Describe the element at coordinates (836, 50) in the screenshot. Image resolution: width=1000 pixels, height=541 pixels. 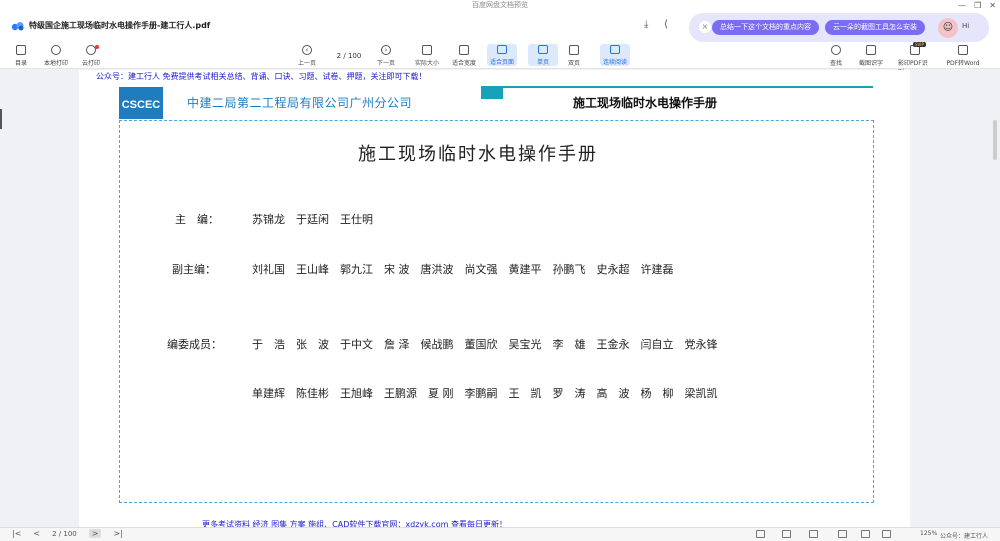
I see `search-icon` at that location.